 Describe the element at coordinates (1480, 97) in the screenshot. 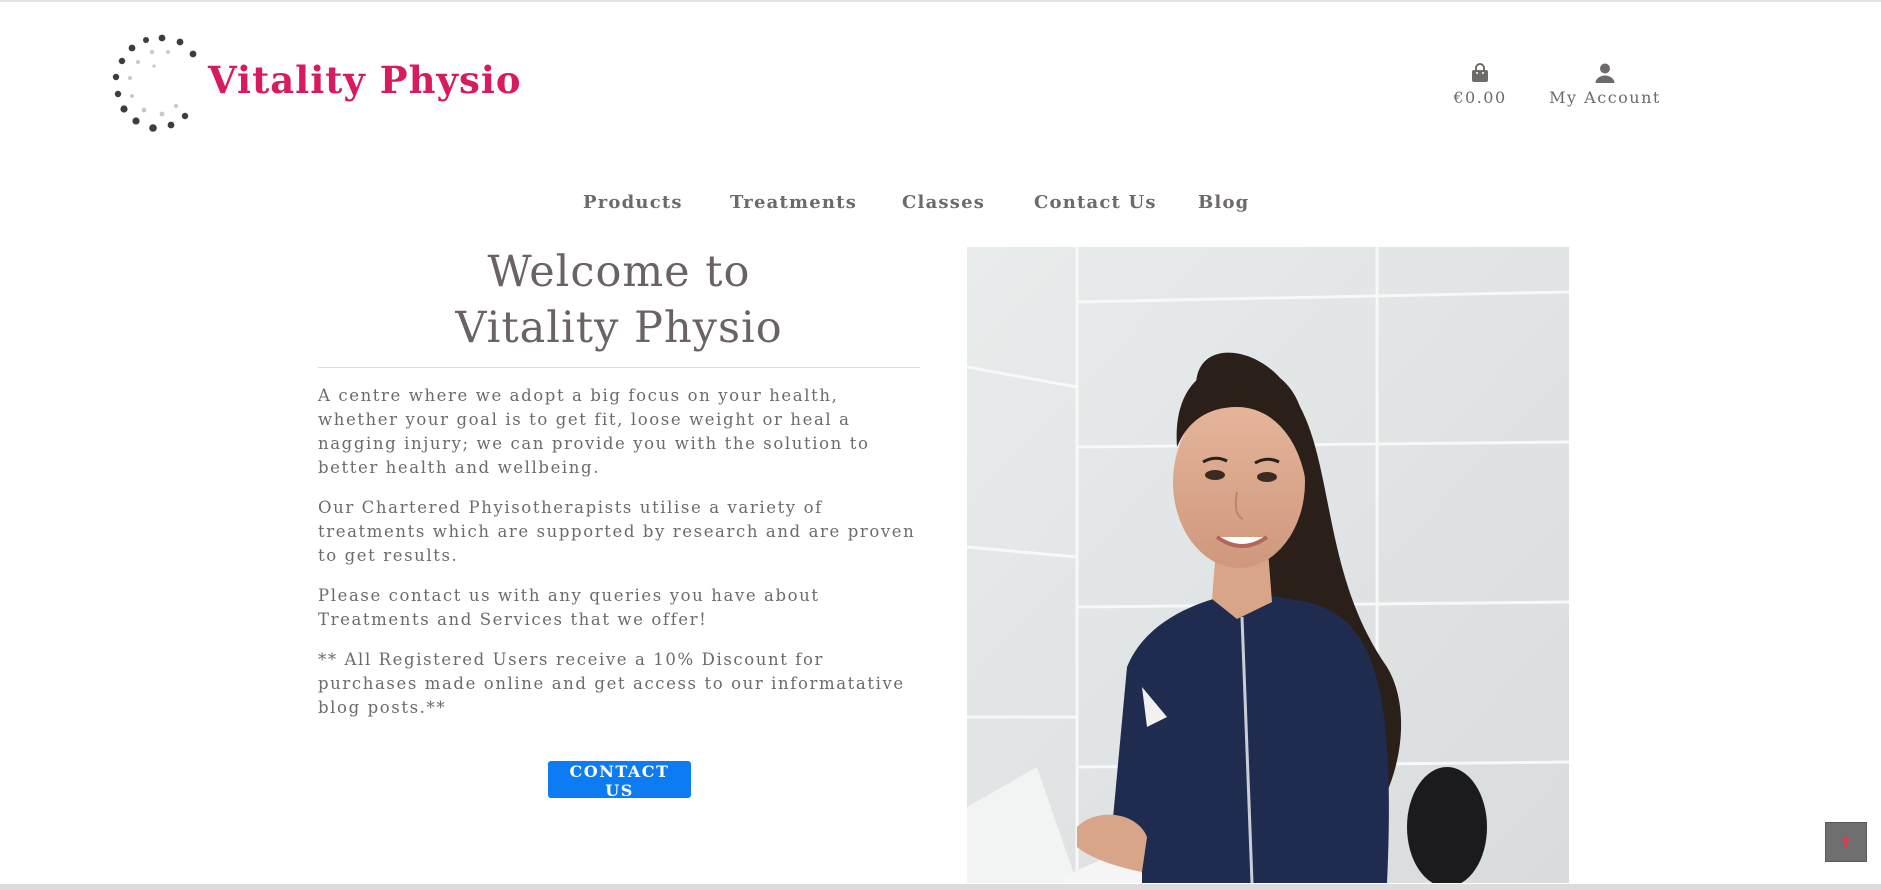

I see `basket-total: €0.00` at that location.